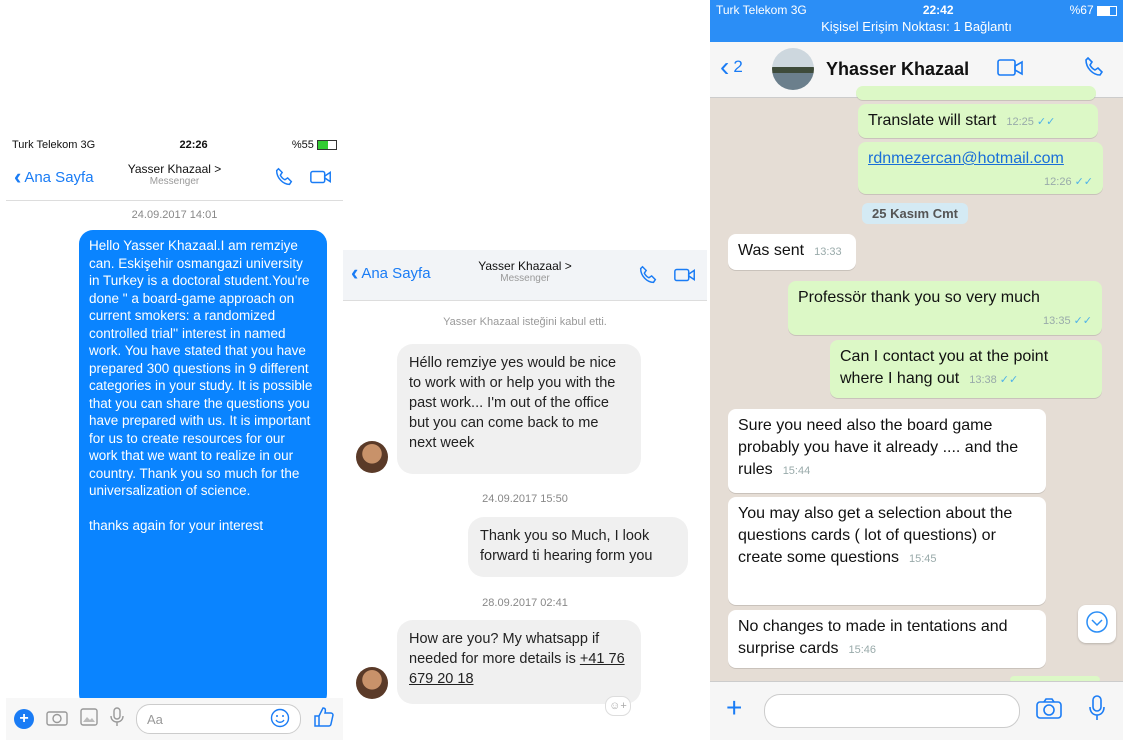  What do you see at coordinates (1057, 321) in the screenshot?
I see `message-time: 13:35` at bounding box center [1057, 321].